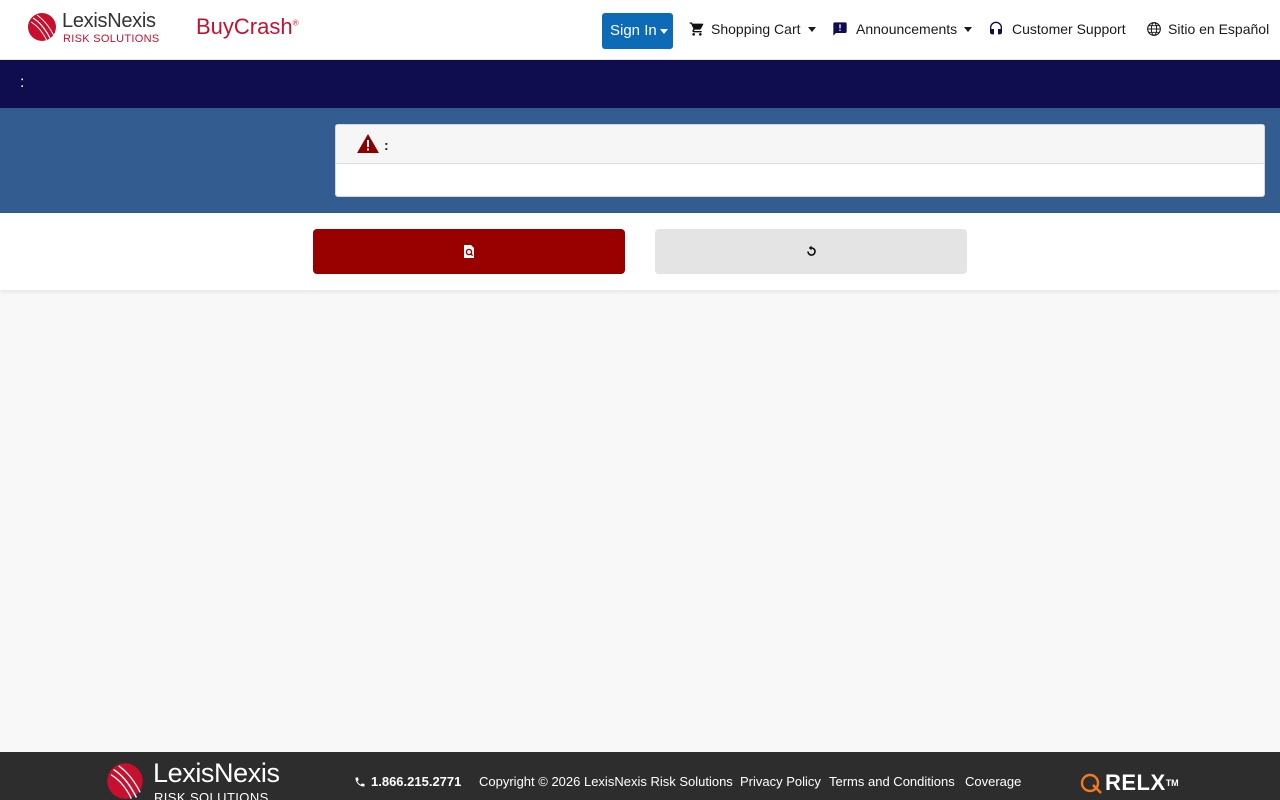  Describe the element at coordinates (368, 143) in the screenshot. I see `warning-triangle-icon` at that location.